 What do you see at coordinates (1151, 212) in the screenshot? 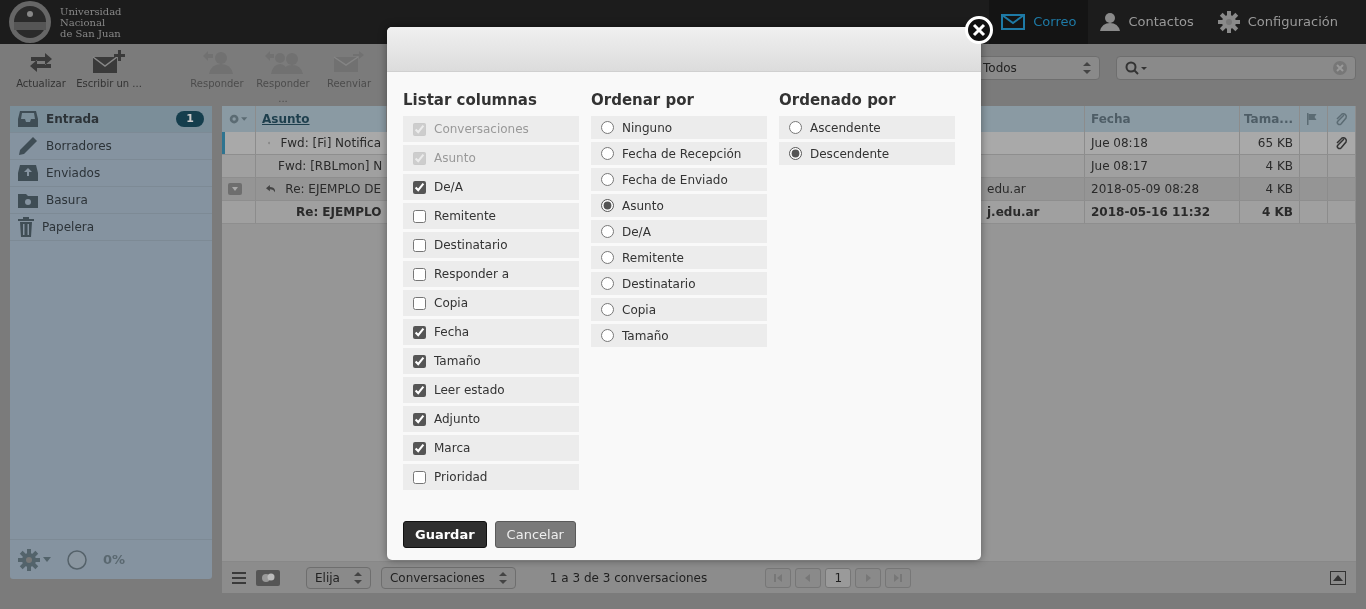
I see `date-text: 2018-05-16 11:32` at bounding box center [1151, 212].